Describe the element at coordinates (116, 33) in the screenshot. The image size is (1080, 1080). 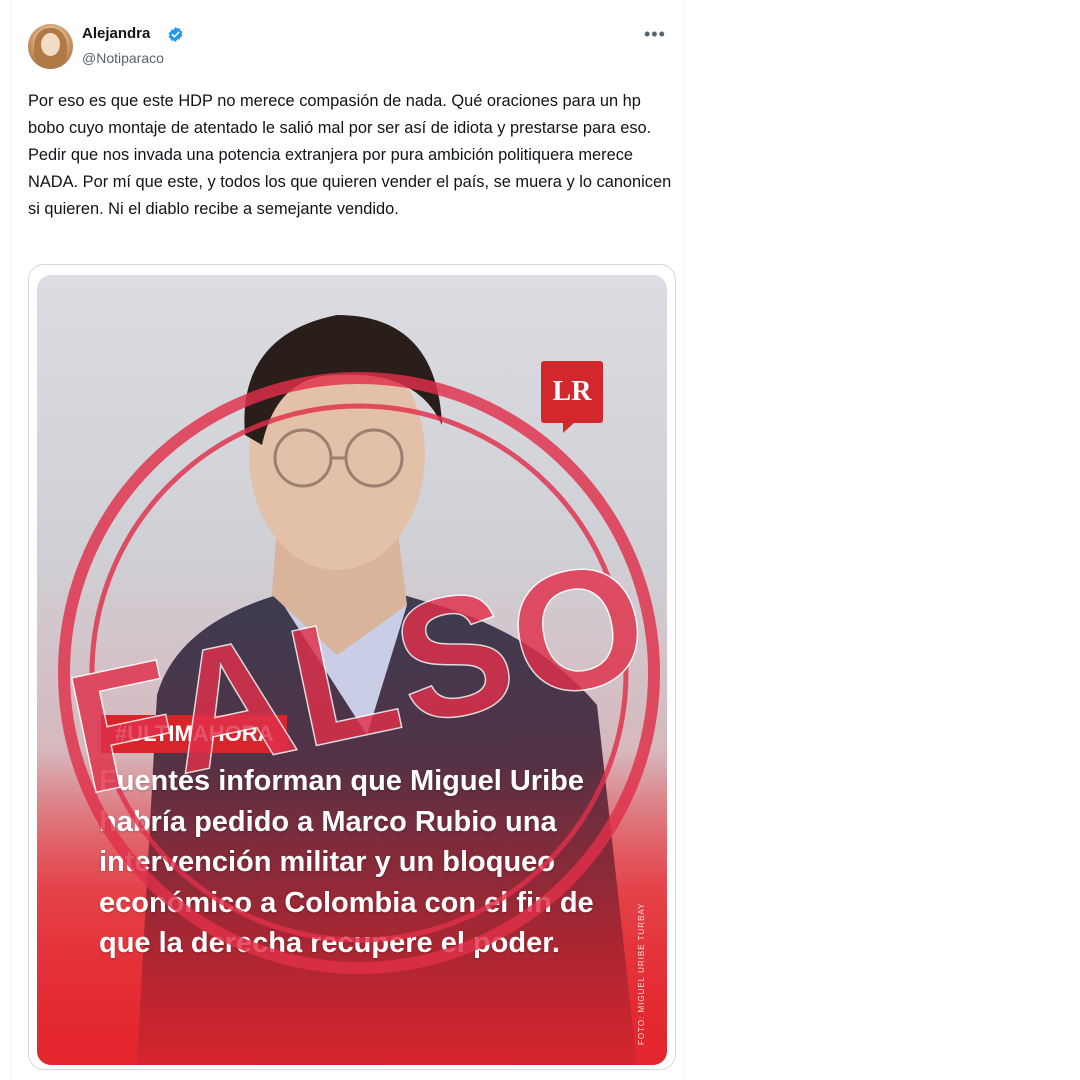
I see `author-display-name: Alejandra` at that location.